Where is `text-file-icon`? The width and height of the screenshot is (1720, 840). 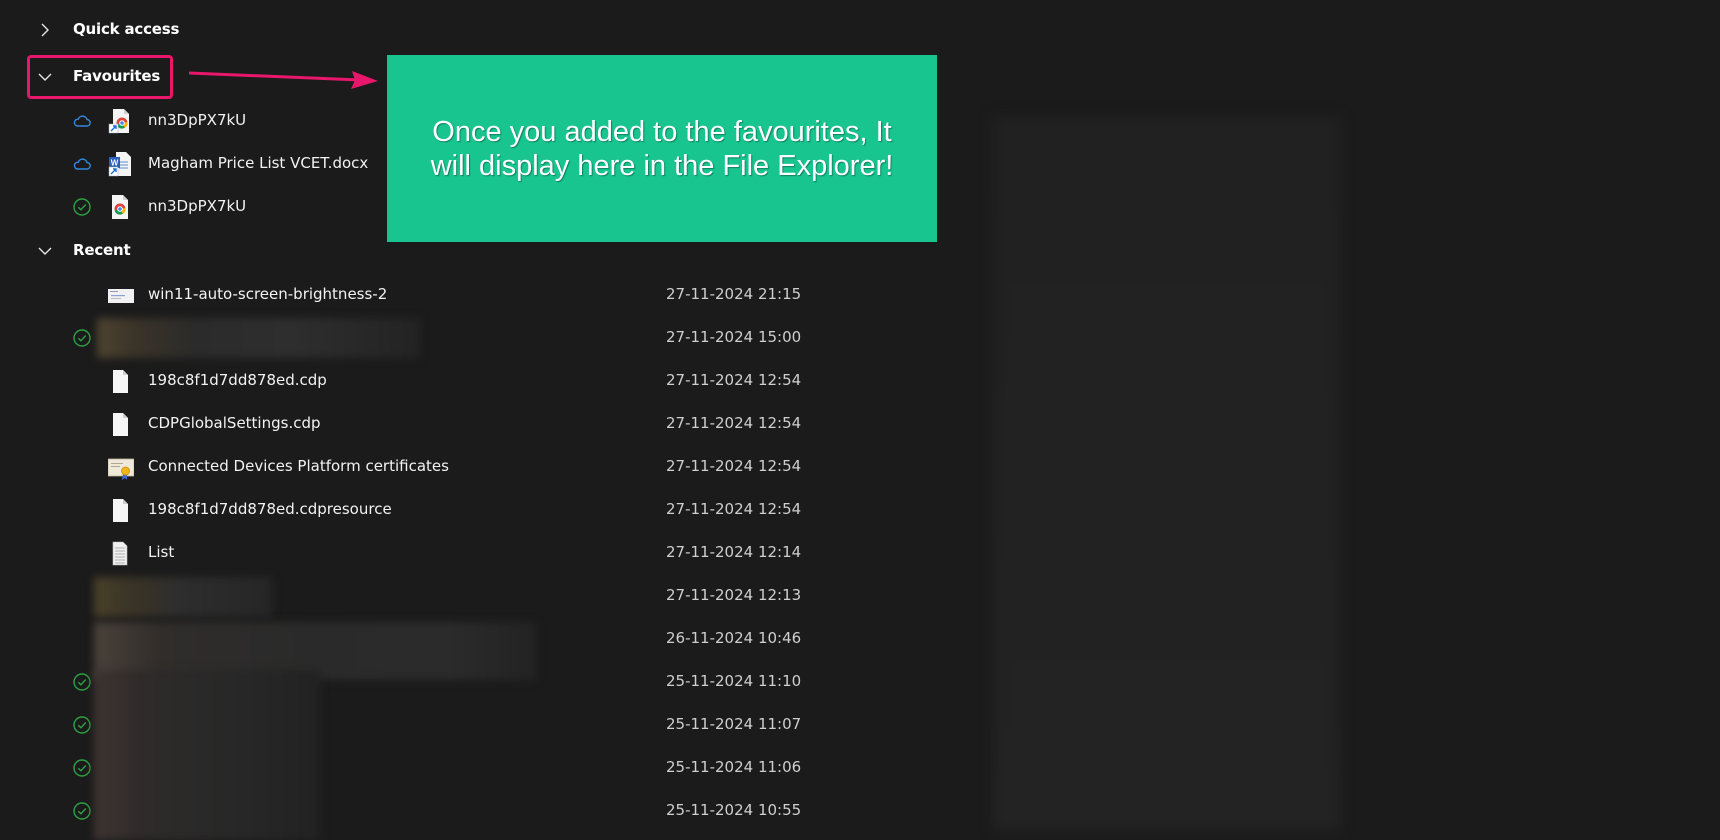
text-file-icon is located at coordinates (120, 553).